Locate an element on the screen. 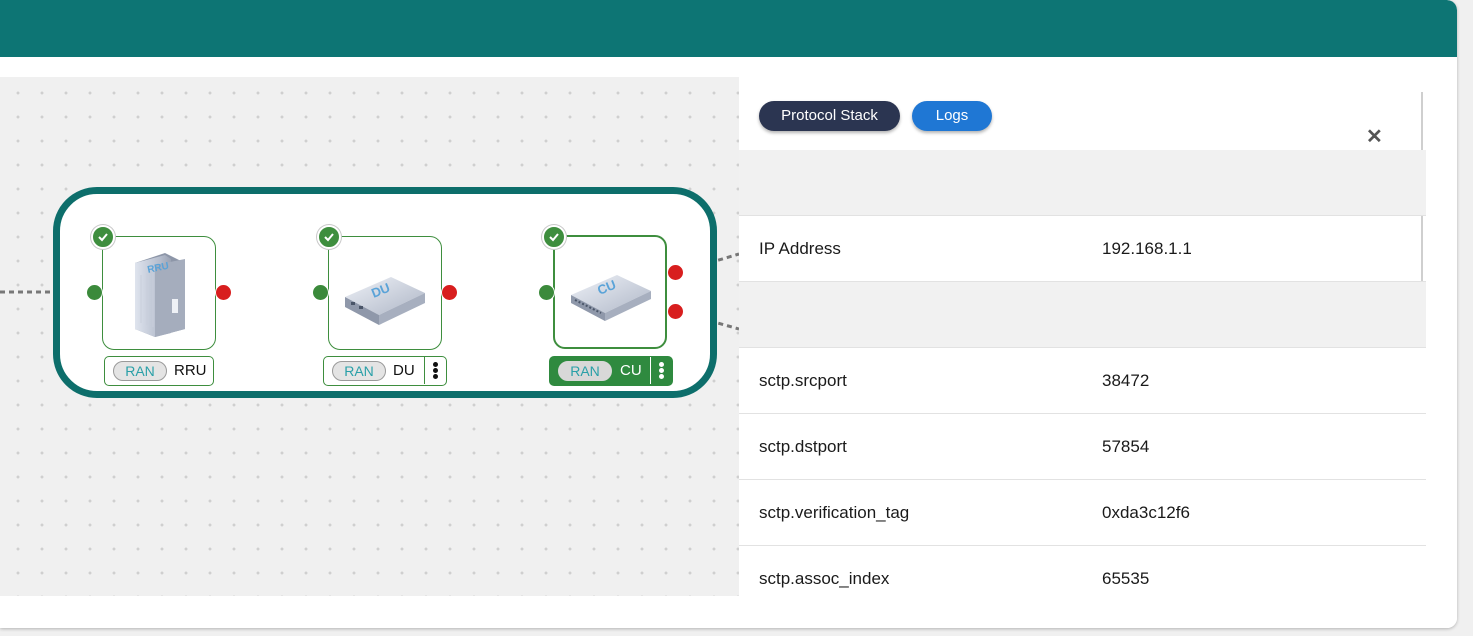  row-key: sctp.verification_tag is located at coordinates (834, 512).